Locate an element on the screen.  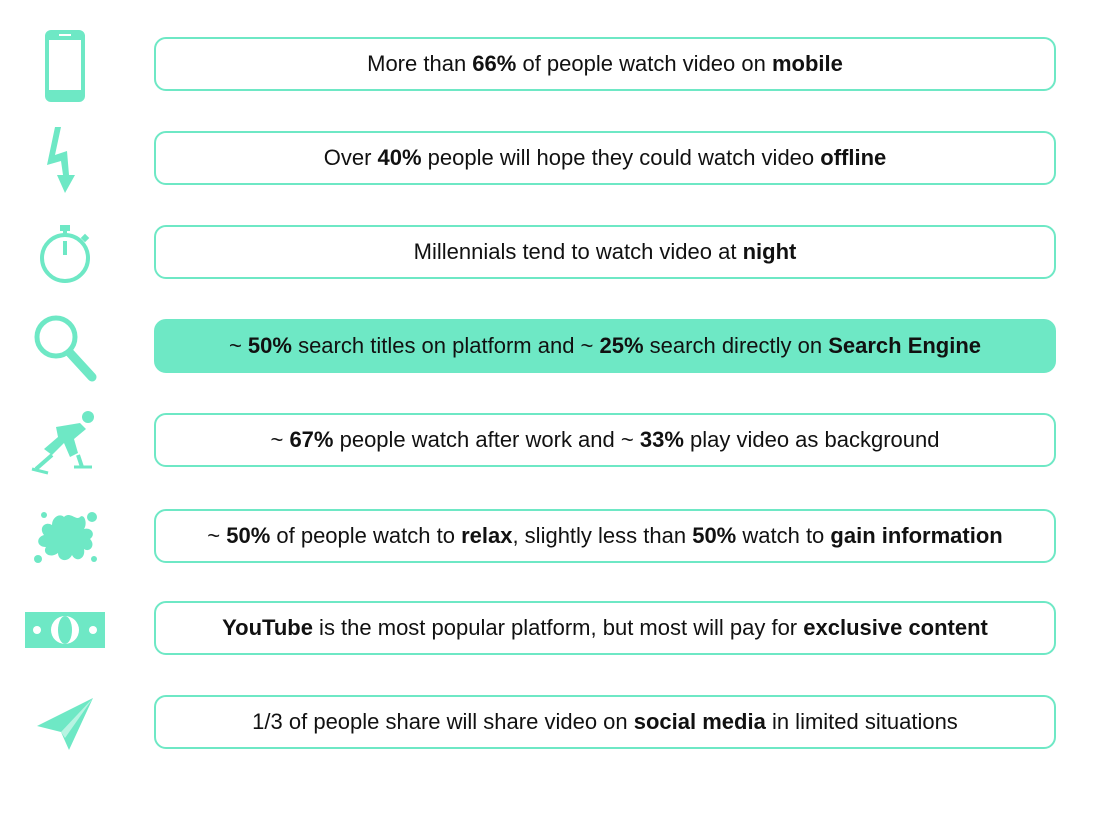
fact-text: Millennials tend to watch video at is located at coordinates (578, 251).